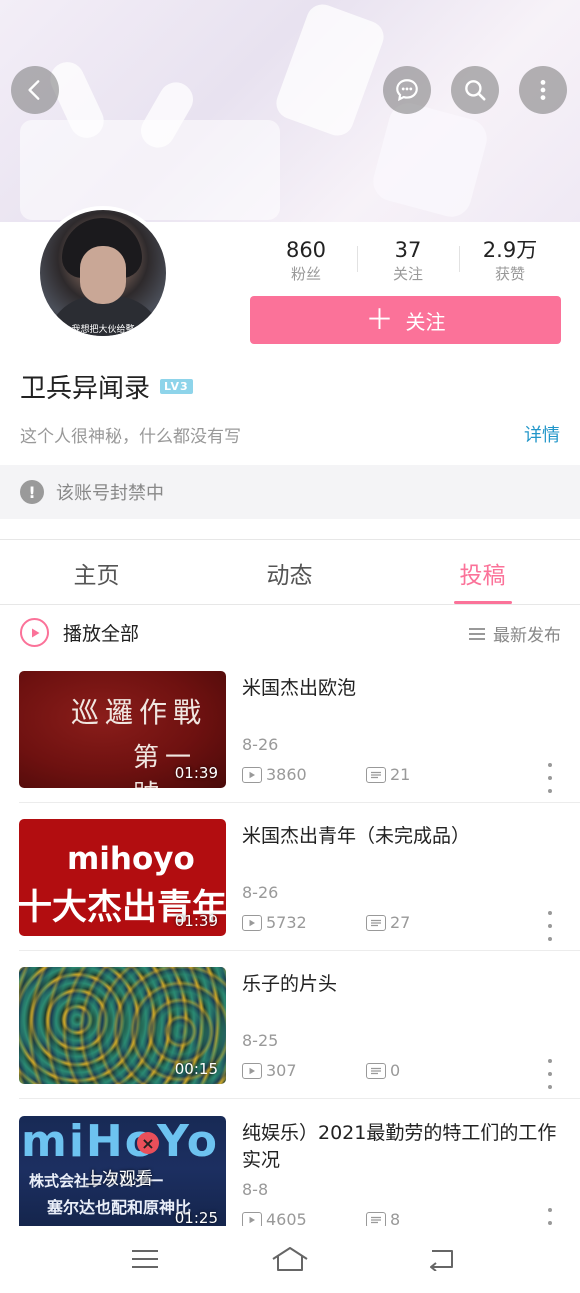 This screenshot has width=580, height=1293. Describe the element at coordinates (290, 492) in the screenshot. I see `ban-notice-bar: ! 该账号封禁中` at that location.